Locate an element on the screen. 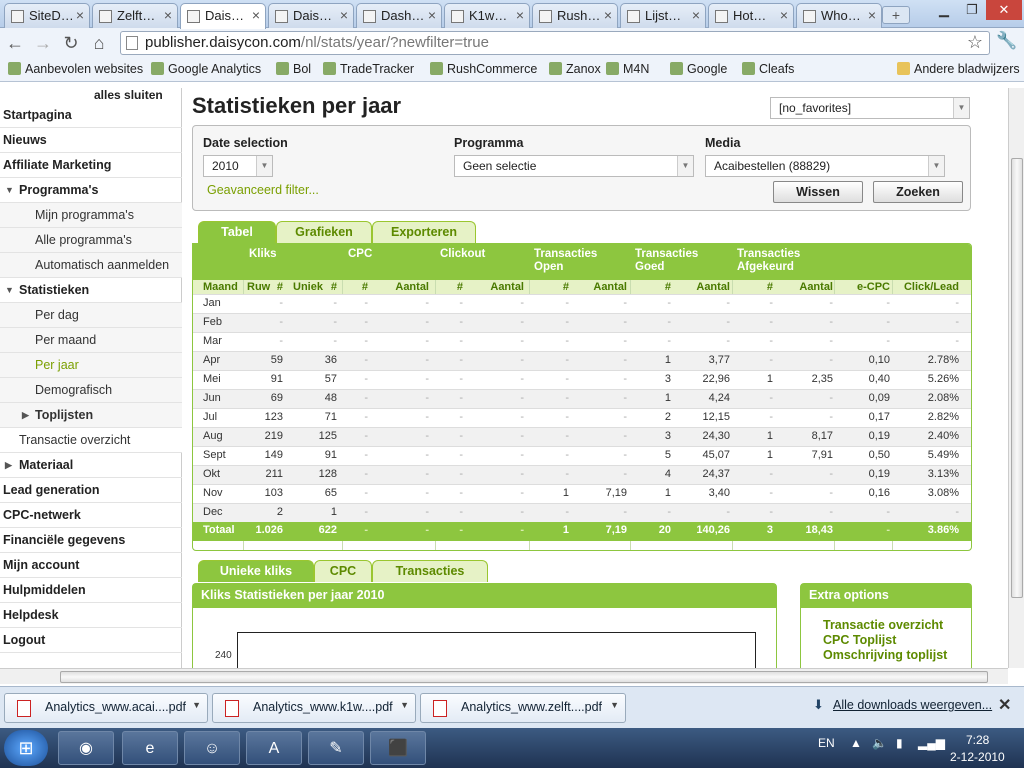  browser-tab: K1w… × is located at coordinates (487, 15).